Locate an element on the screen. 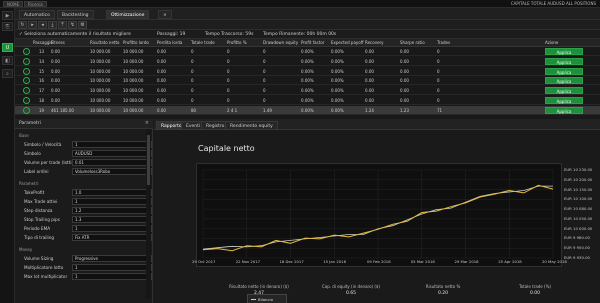  table-cell: 10 000.00 is located at coordinates (133, 100).